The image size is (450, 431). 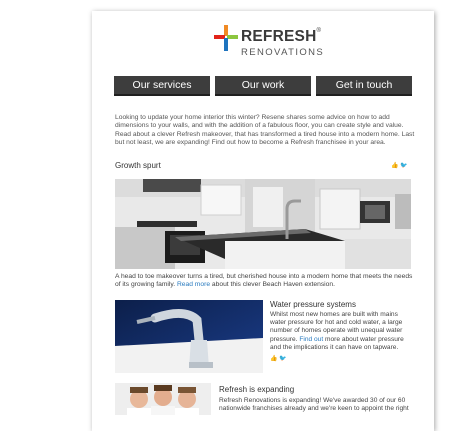 What do you see at coordinates (283, 52) in the screenshot?
I see `logo-subtitle: RENOVATIONS` at bounding box center [283, 52].